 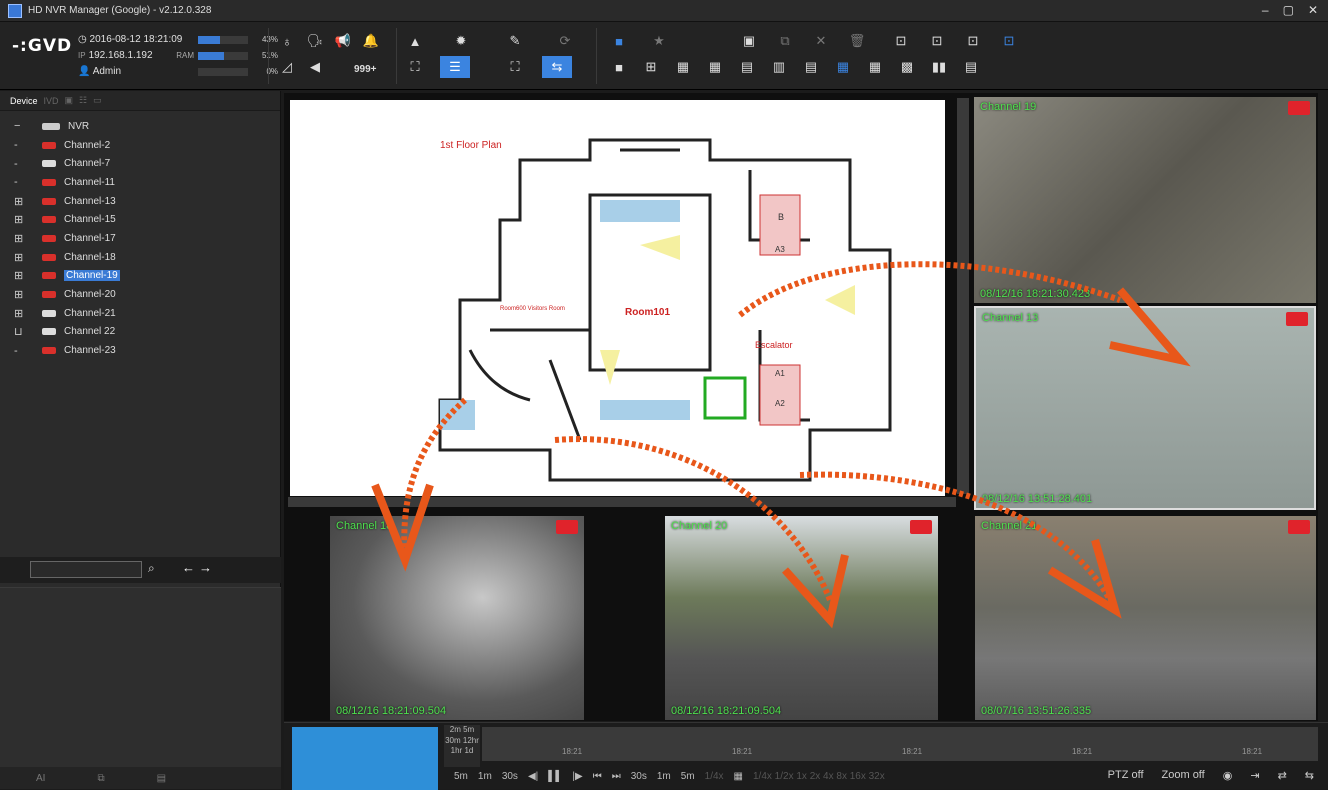 What do you see at coordinates (455, 67) in the screenshot?
I see `list-view-icon: ☰` at bounding box center [455, 67].